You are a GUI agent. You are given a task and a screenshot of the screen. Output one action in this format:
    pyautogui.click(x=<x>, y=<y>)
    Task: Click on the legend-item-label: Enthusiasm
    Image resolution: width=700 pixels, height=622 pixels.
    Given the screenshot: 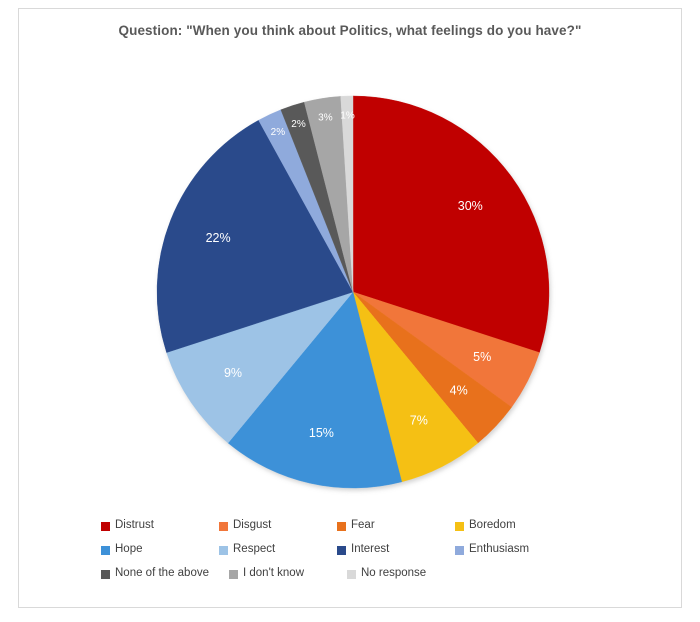 What is the action you would take?
    pyautogui.click(x=499, y=549)
    